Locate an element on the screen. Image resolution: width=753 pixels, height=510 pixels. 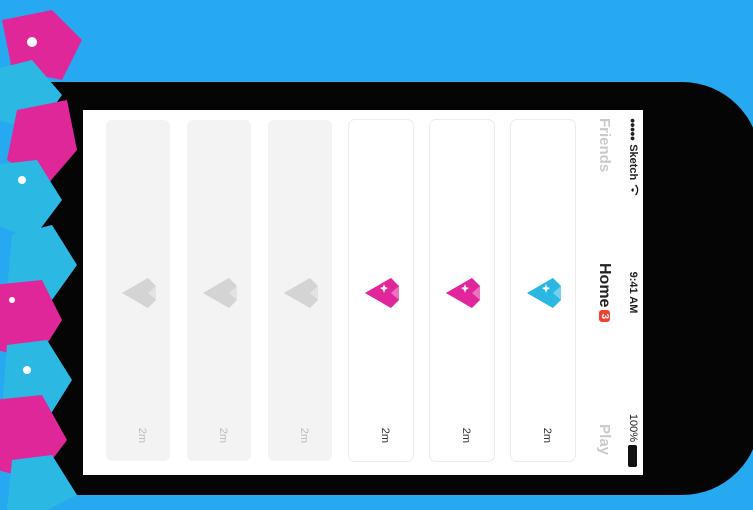
tab-play: Play is located at coordinates (604, 439).